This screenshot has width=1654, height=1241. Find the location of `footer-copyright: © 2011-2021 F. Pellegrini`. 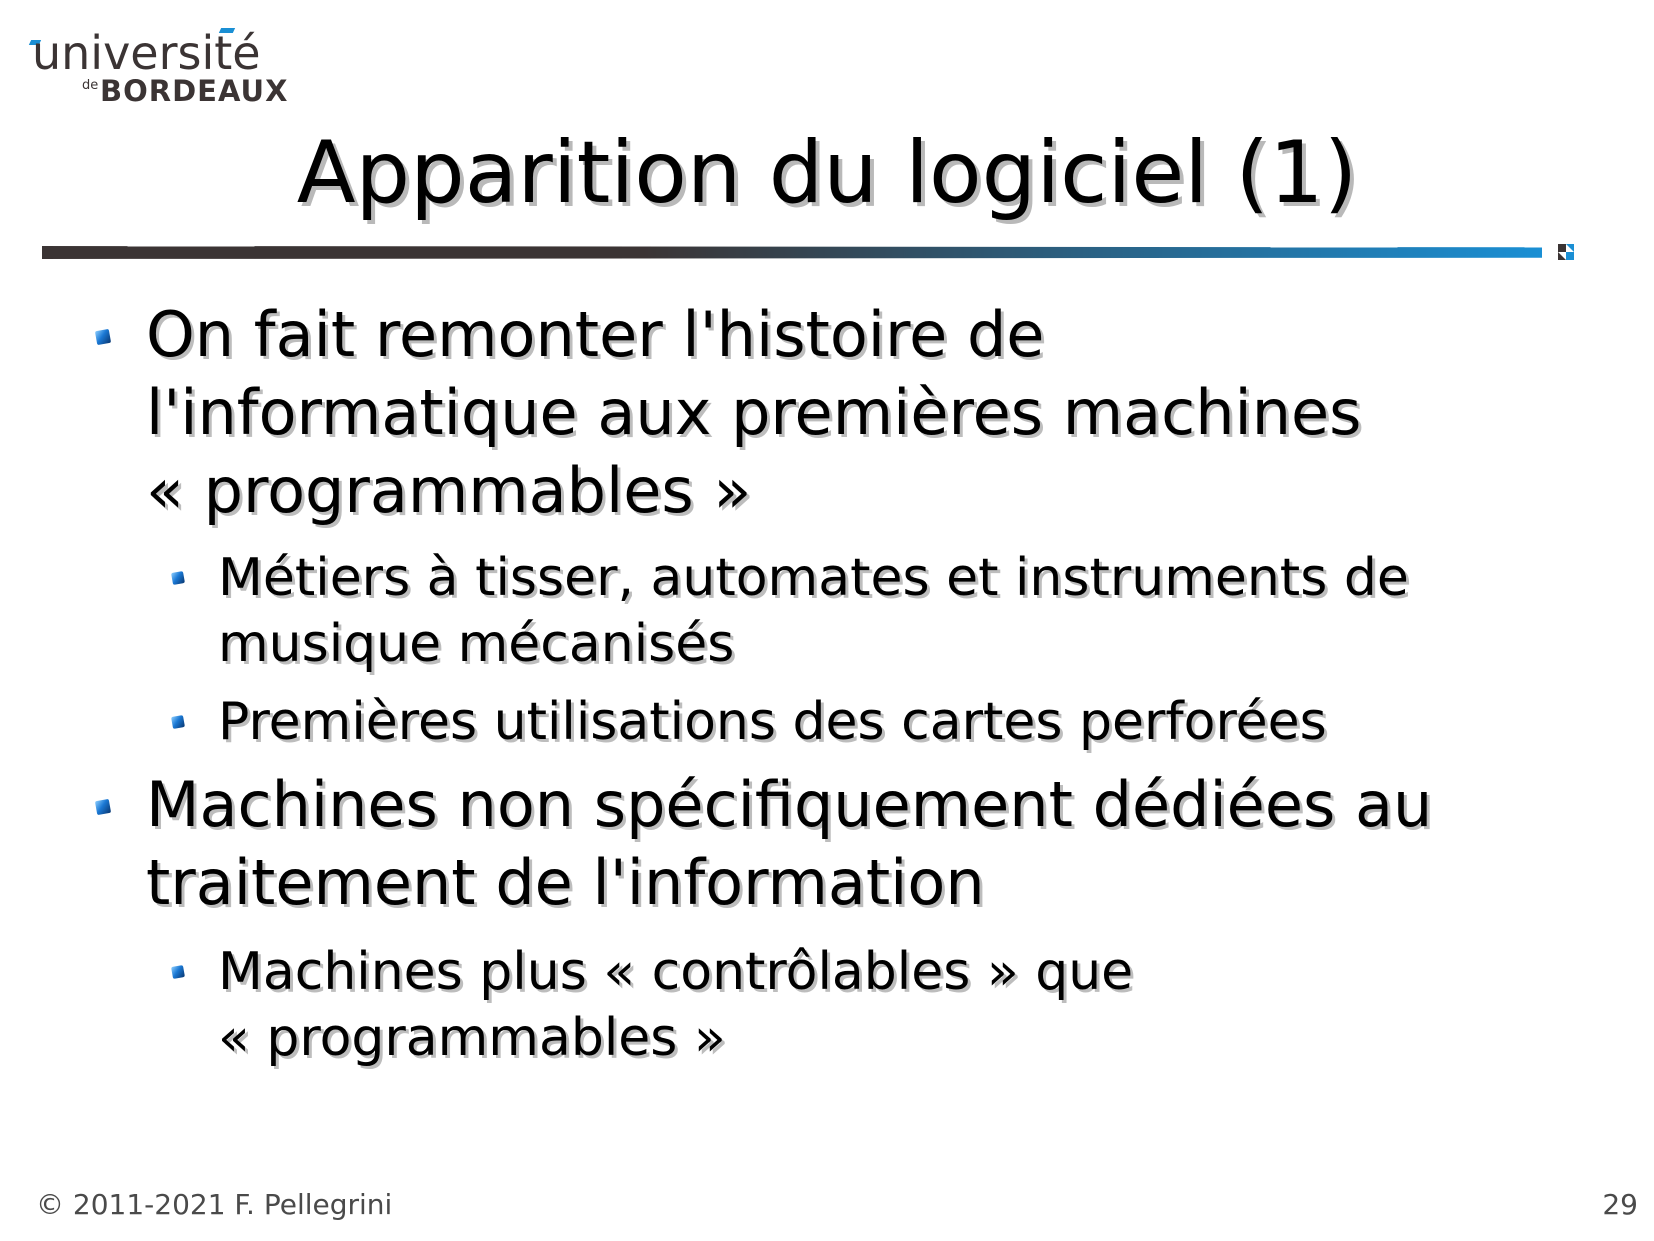

footer-copyright: © 2011-2021 F. Pellegrini is located at coordinates (214, 1204).